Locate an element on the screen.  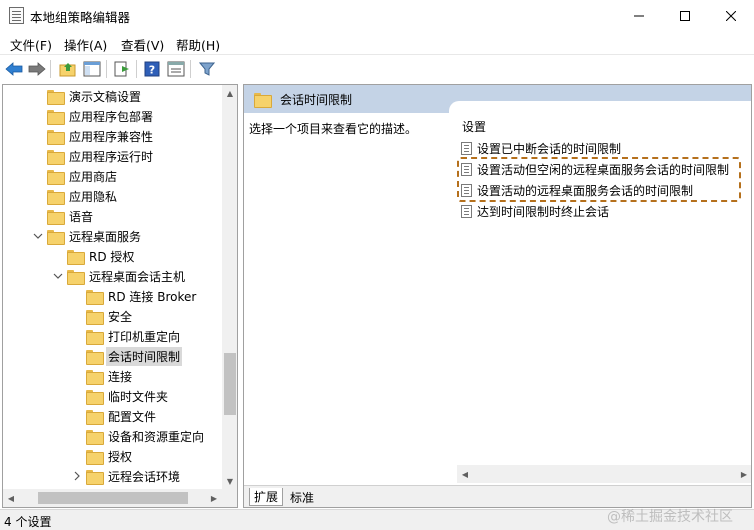
export-list-button is located at coordinates (122, 69).